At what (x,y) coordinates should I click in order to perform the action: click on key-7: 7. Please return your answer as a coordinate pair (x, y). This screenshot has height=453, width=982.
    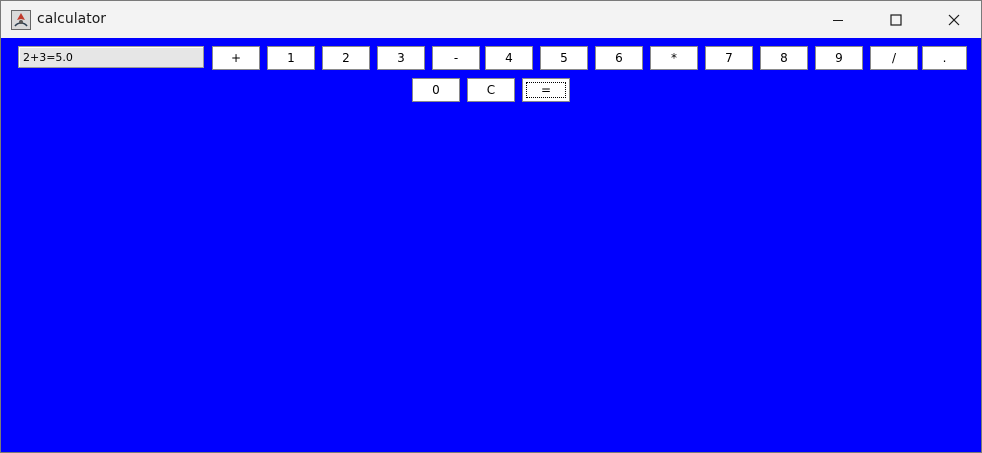
    Looking at the image, I should click on (729, 58).